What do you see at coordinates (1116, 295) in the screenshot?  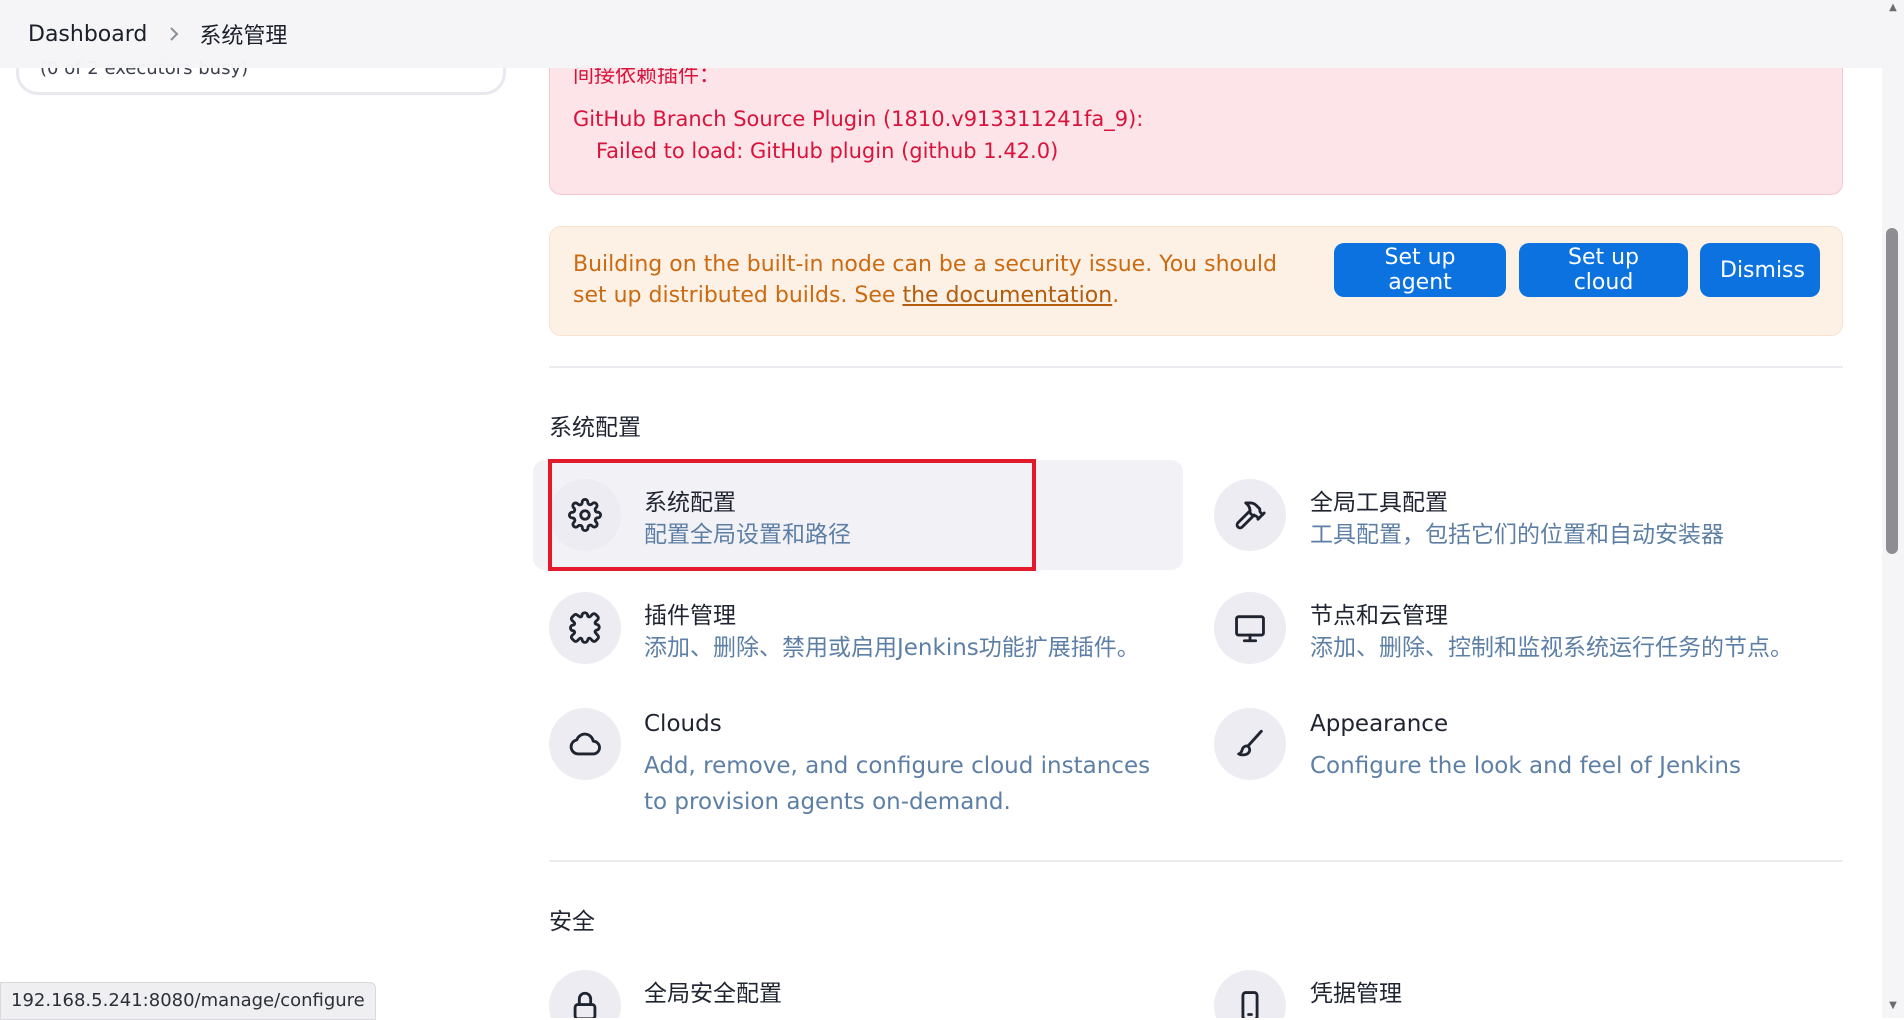 I see `warning-suffix: .` at bounding box center [1116, 295].